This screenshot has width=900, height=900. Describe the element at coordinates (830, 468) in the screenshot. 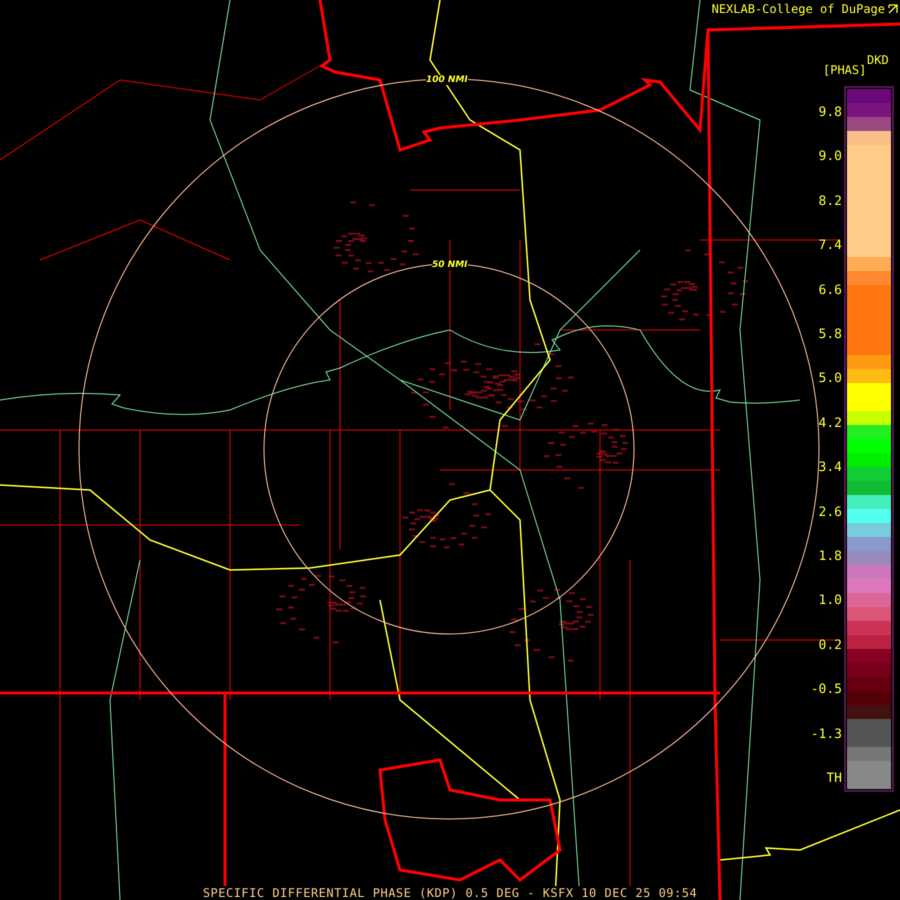

I see `scale-label: 3.4` at that location.